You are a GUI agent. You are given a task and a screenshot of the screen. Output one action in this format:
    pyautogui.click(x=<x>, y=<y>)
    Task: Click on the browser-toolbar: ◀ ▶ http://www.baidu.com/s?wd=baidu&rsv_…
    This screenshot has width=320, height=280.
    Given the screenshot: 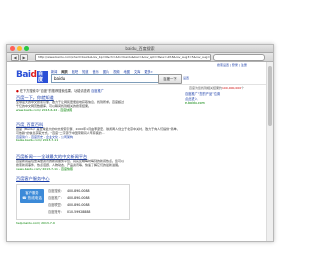 What is the action you would take?
    pyautogui.click(x=140, y=57)
    